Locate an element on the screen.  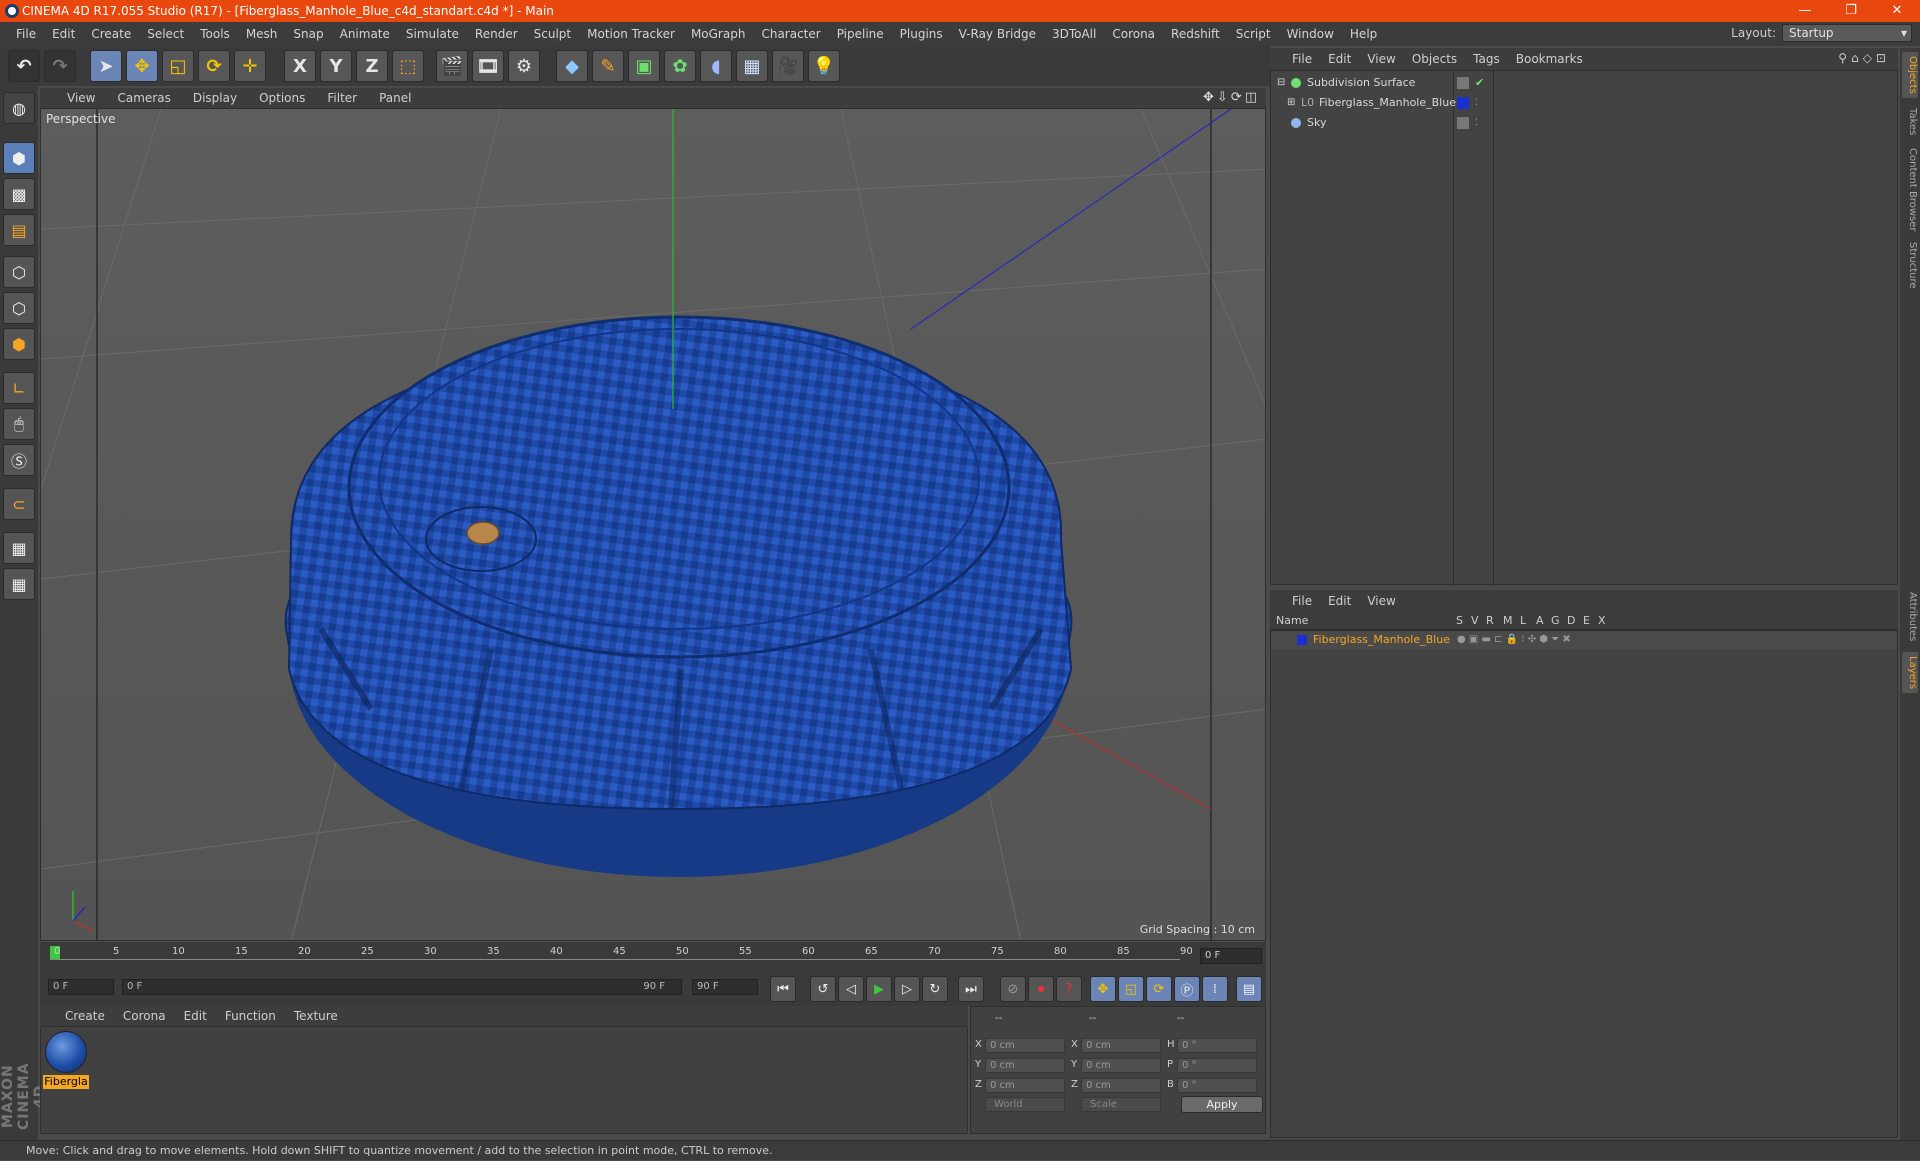
play-icon: ▶ is located at coordinates (879, 989).